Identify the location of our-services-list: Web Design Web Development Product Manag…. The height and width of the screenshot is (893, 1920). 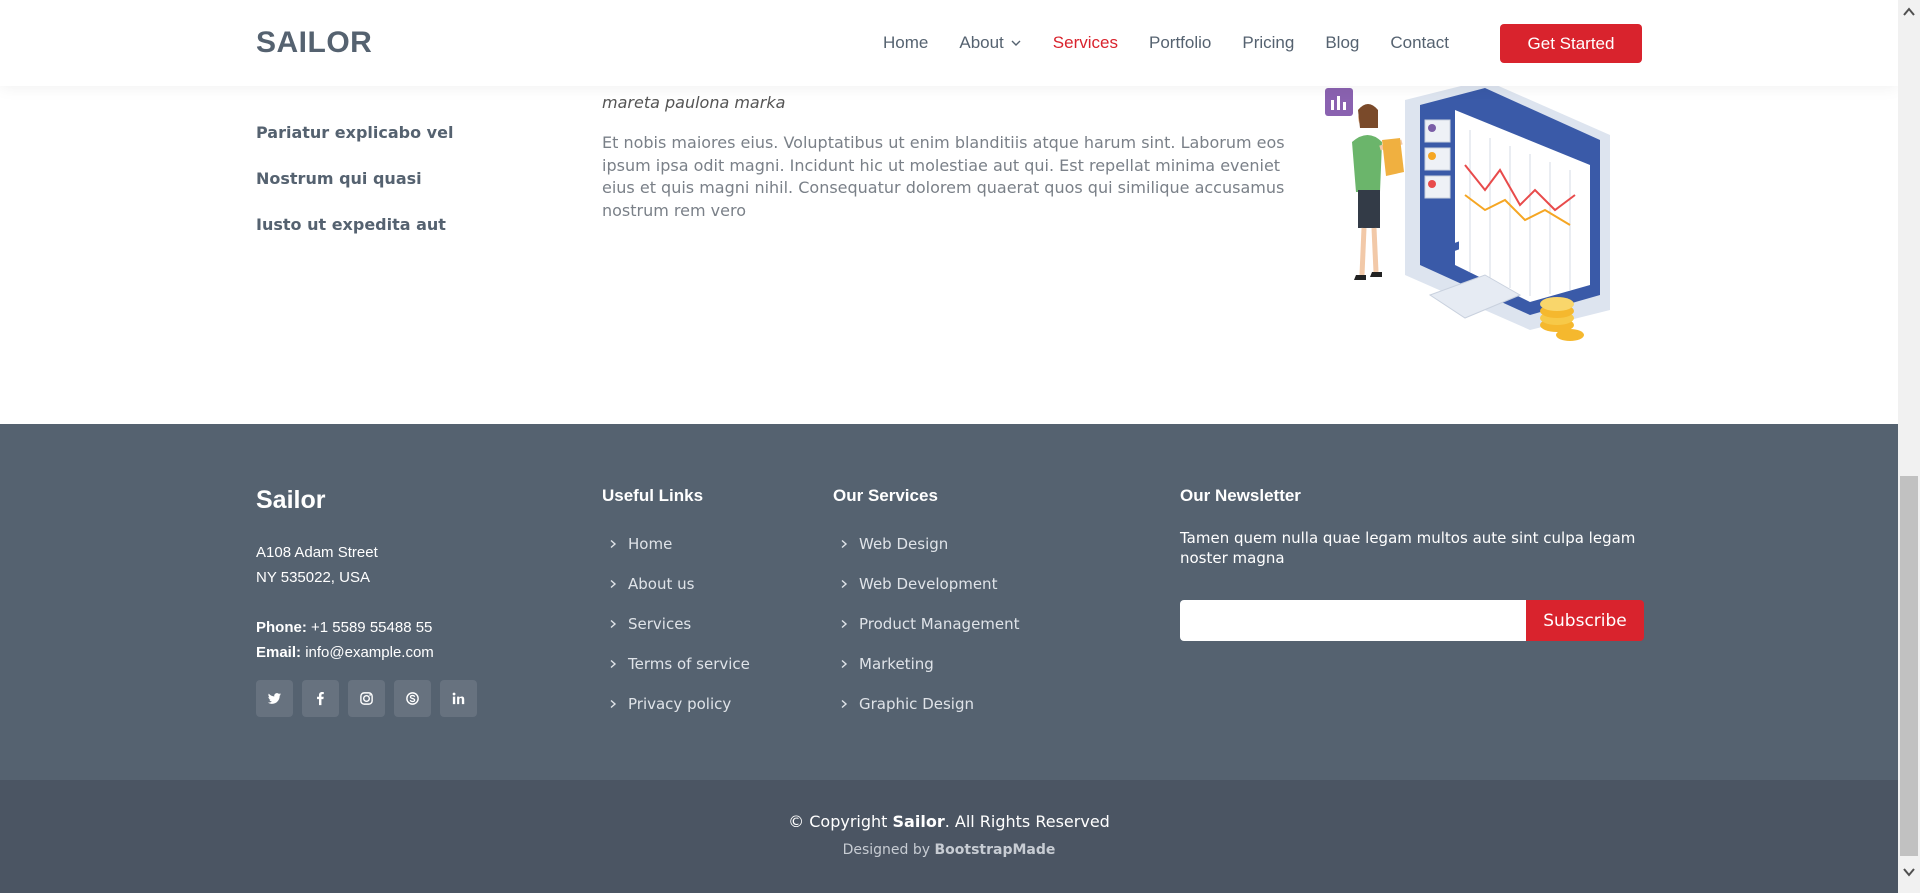
(926, 624).